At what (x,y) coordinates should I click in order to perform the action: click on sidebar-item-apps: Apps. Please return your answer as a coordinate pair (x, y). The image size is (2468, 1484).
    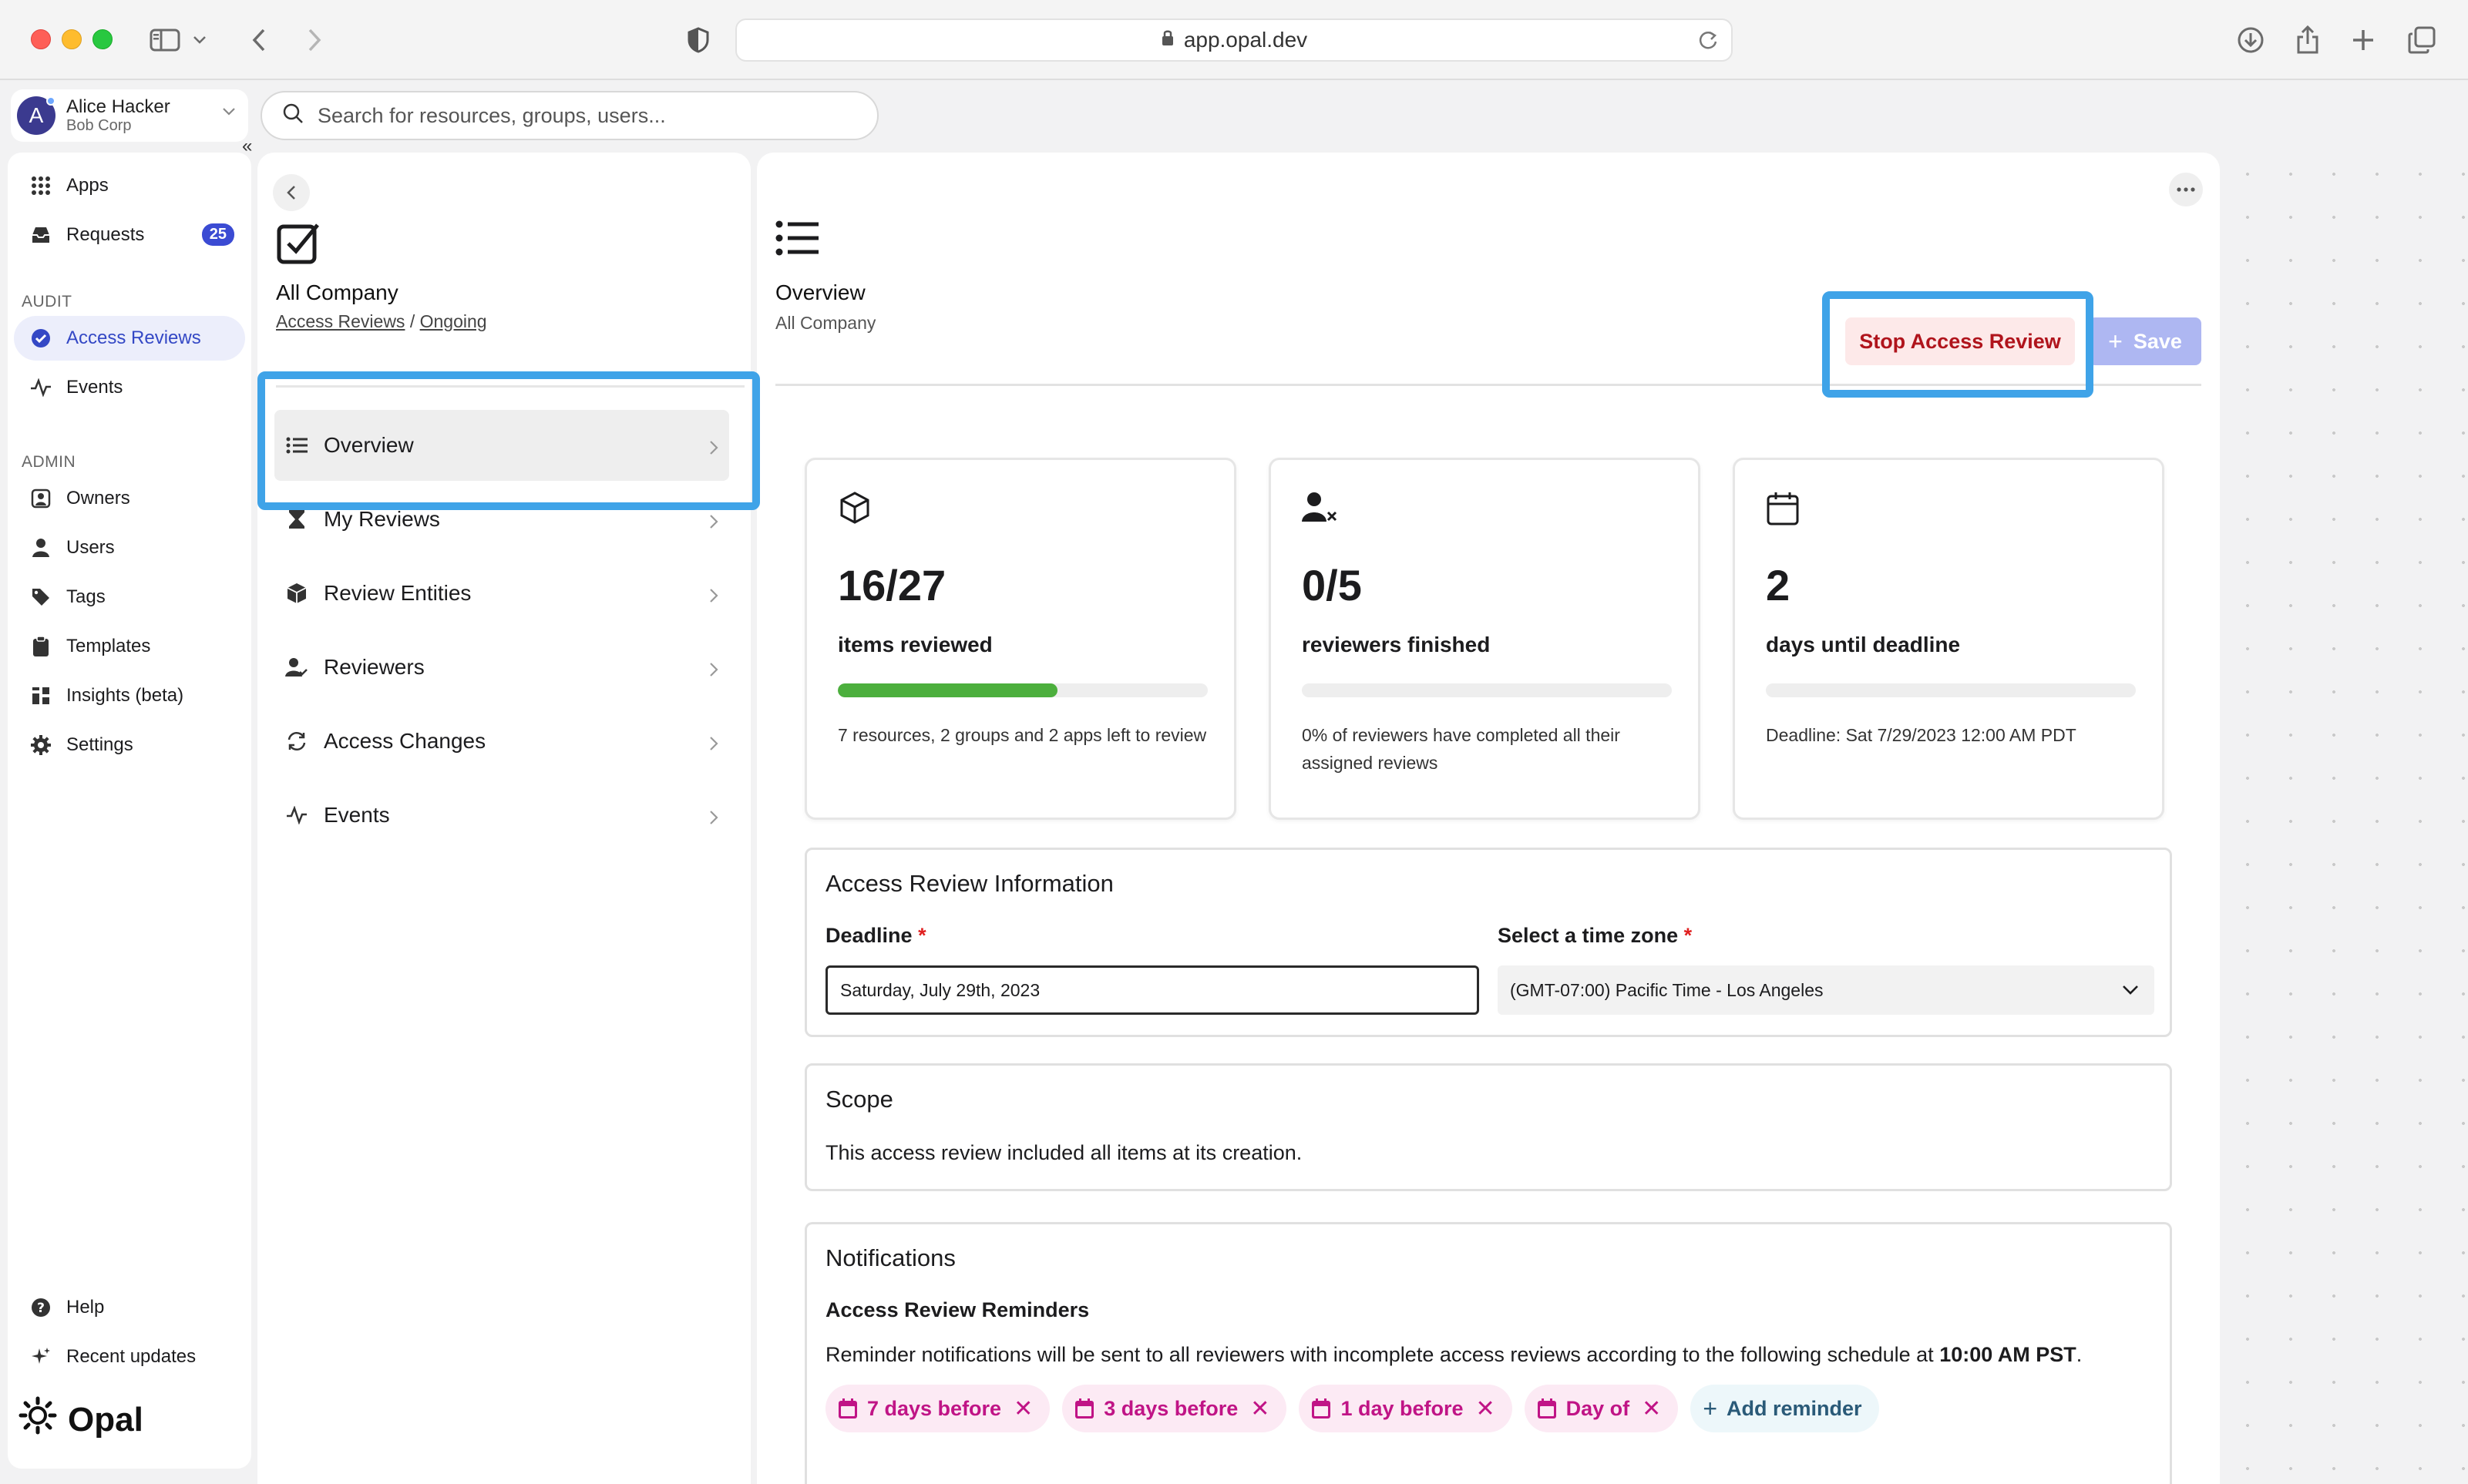
    Looking at the image, I should click on (129, 185).